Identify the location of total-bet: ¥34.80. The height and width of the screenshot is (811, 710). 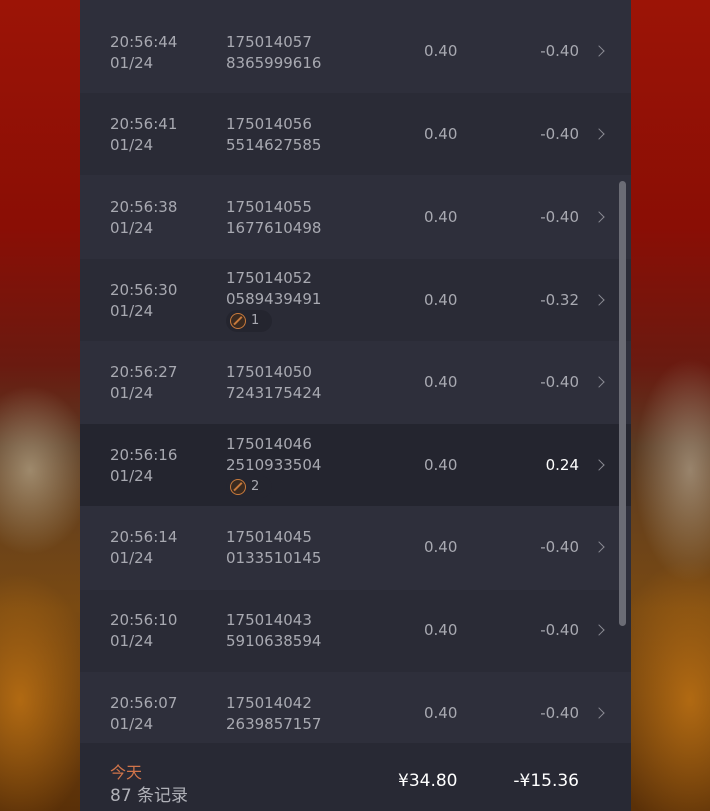
(428, 781).